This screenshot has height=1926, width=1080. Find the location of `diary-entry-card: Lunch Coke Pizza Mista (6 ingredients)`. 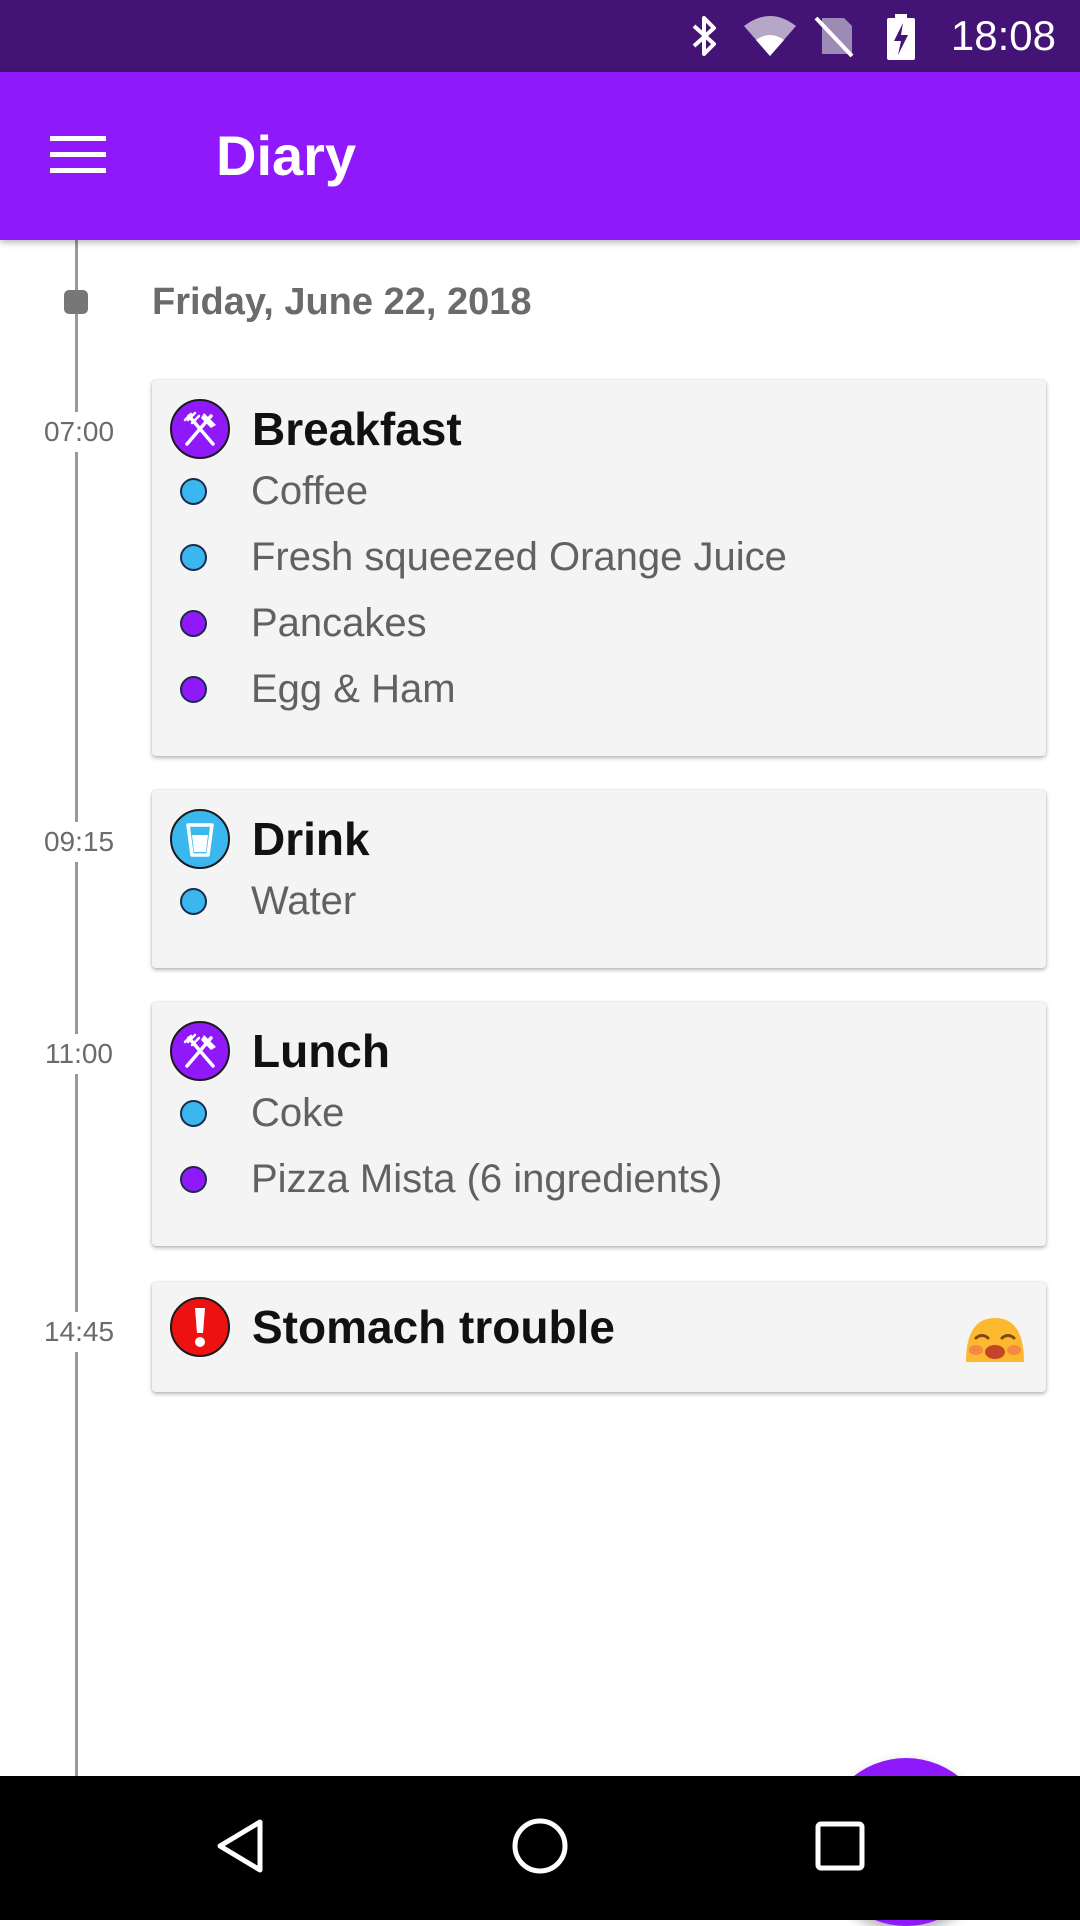

diary-entry-card: Lunch Coke Pizza Mista (6 ingredients) is located at coordinates (599, 1124).